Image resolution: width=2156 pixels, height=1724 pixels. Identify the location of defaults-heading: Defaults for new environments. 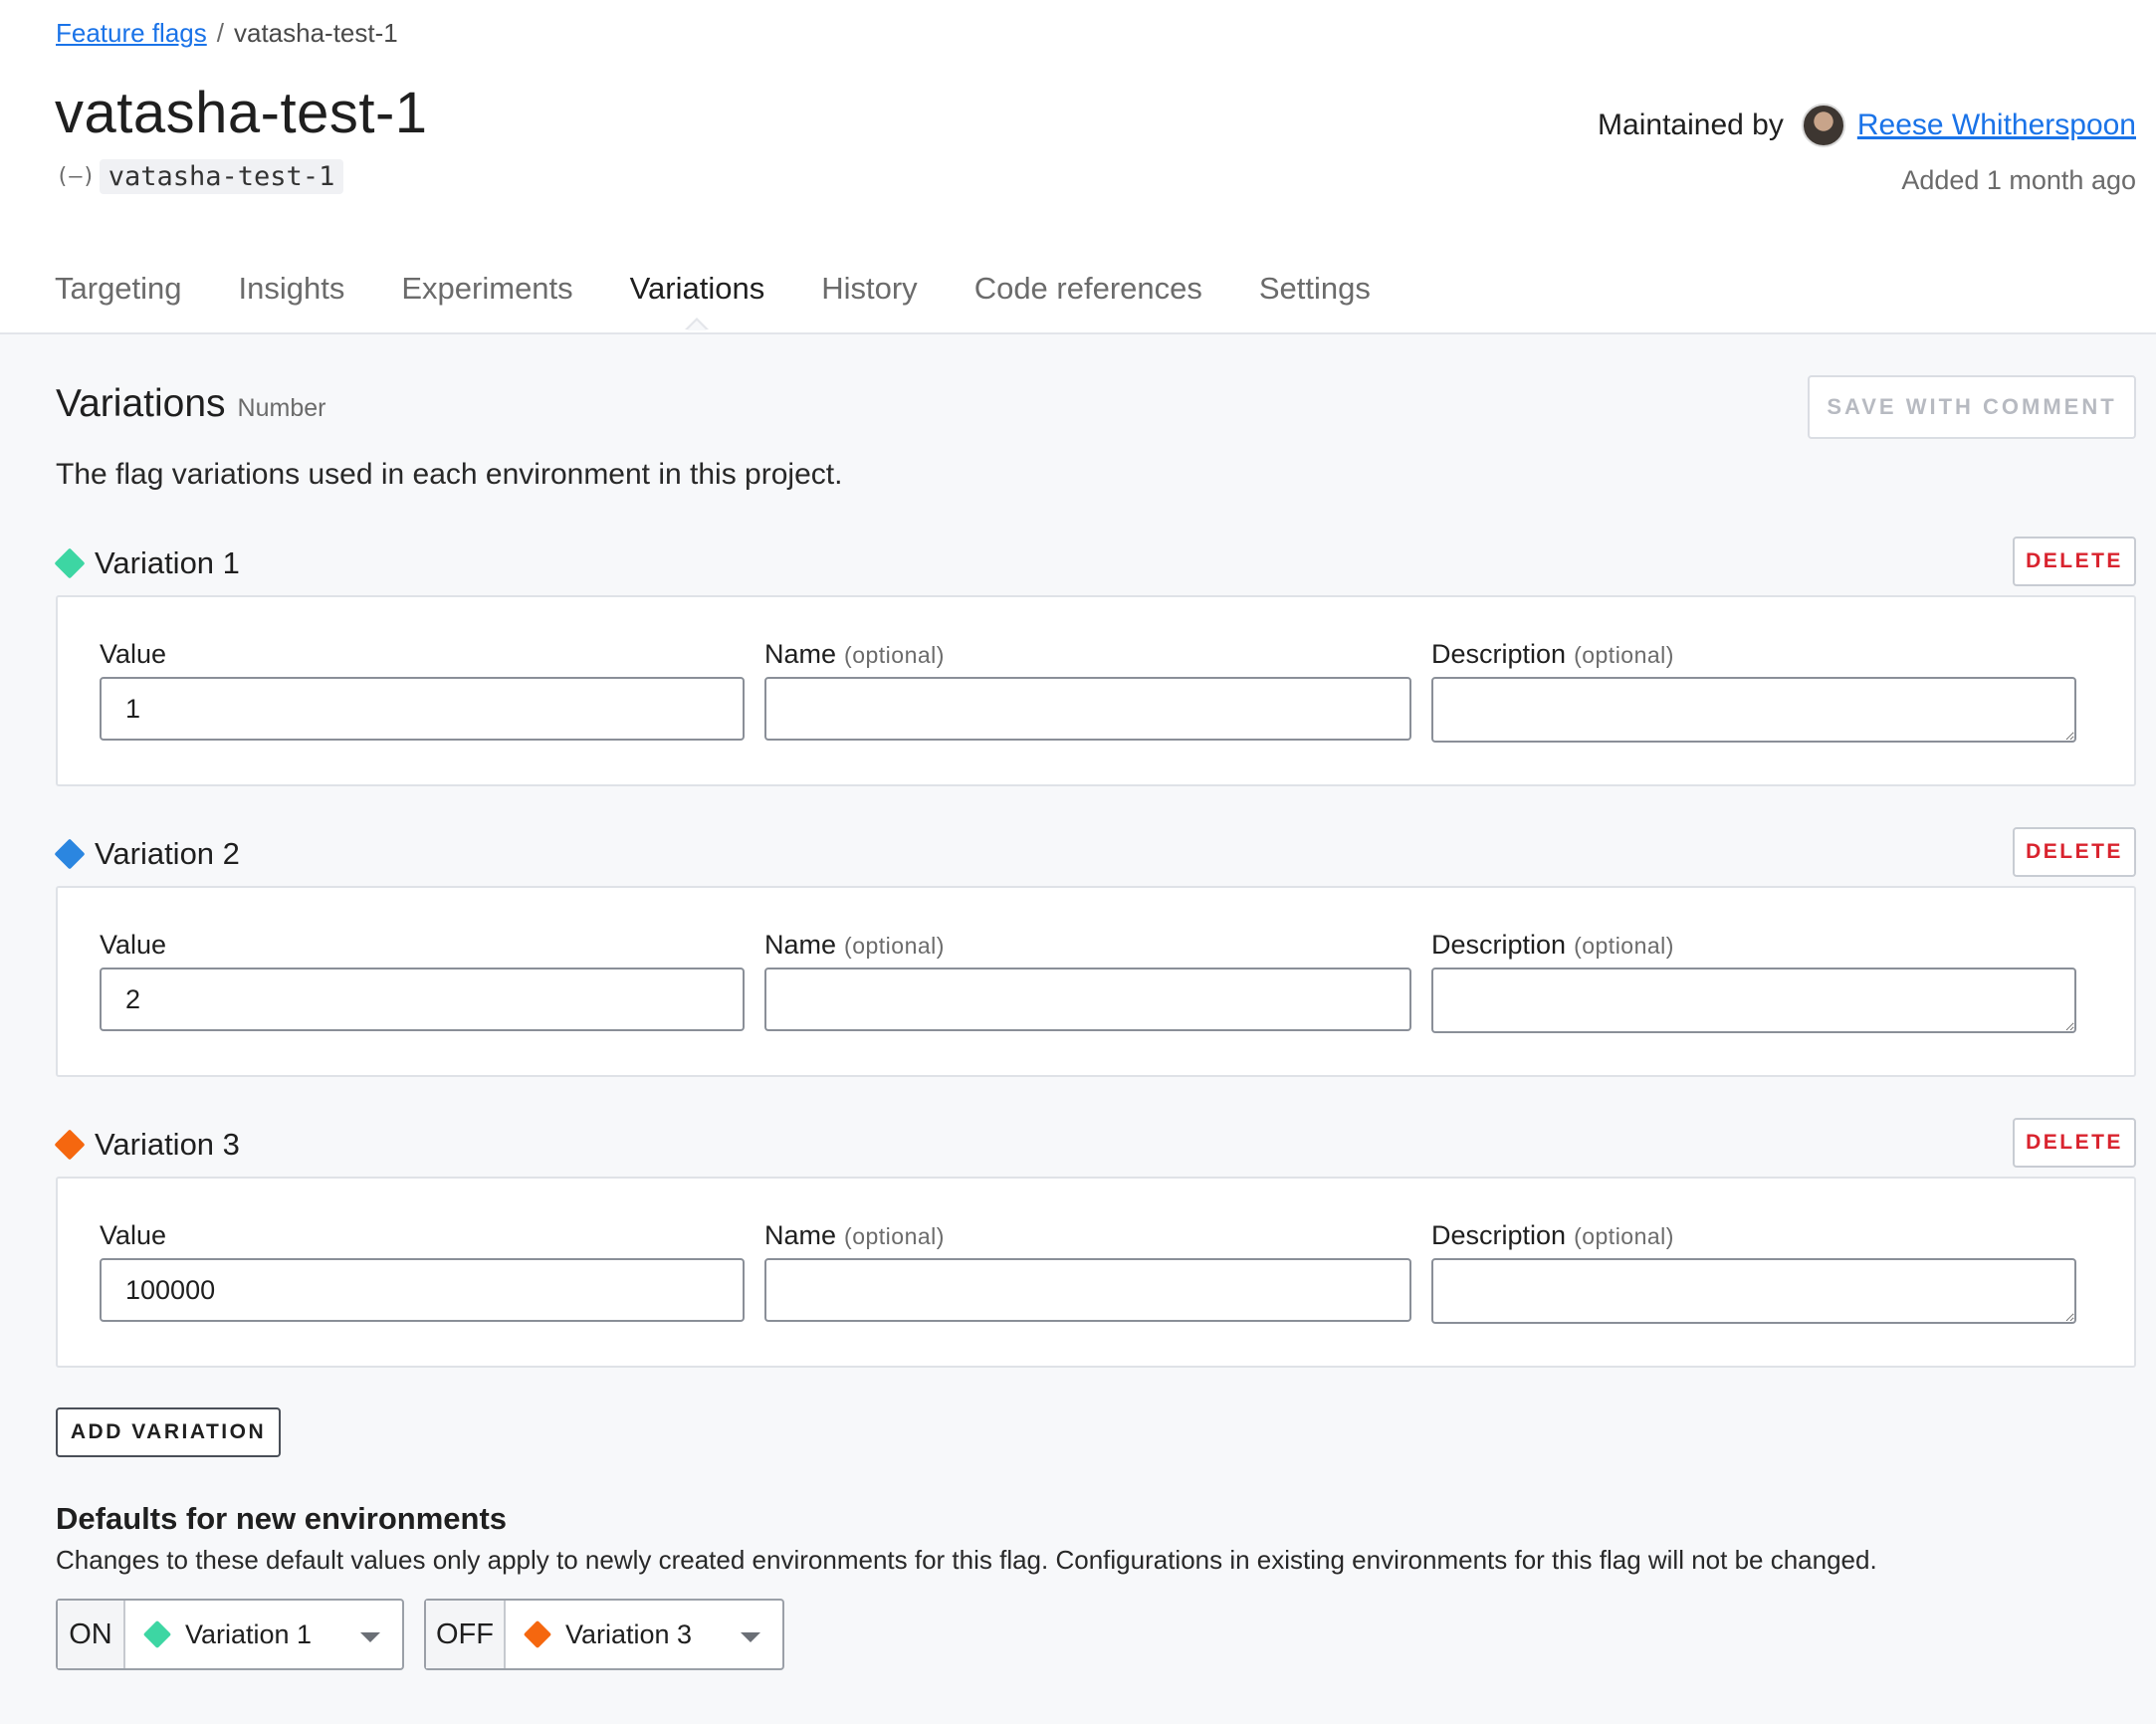
(282, 1518).